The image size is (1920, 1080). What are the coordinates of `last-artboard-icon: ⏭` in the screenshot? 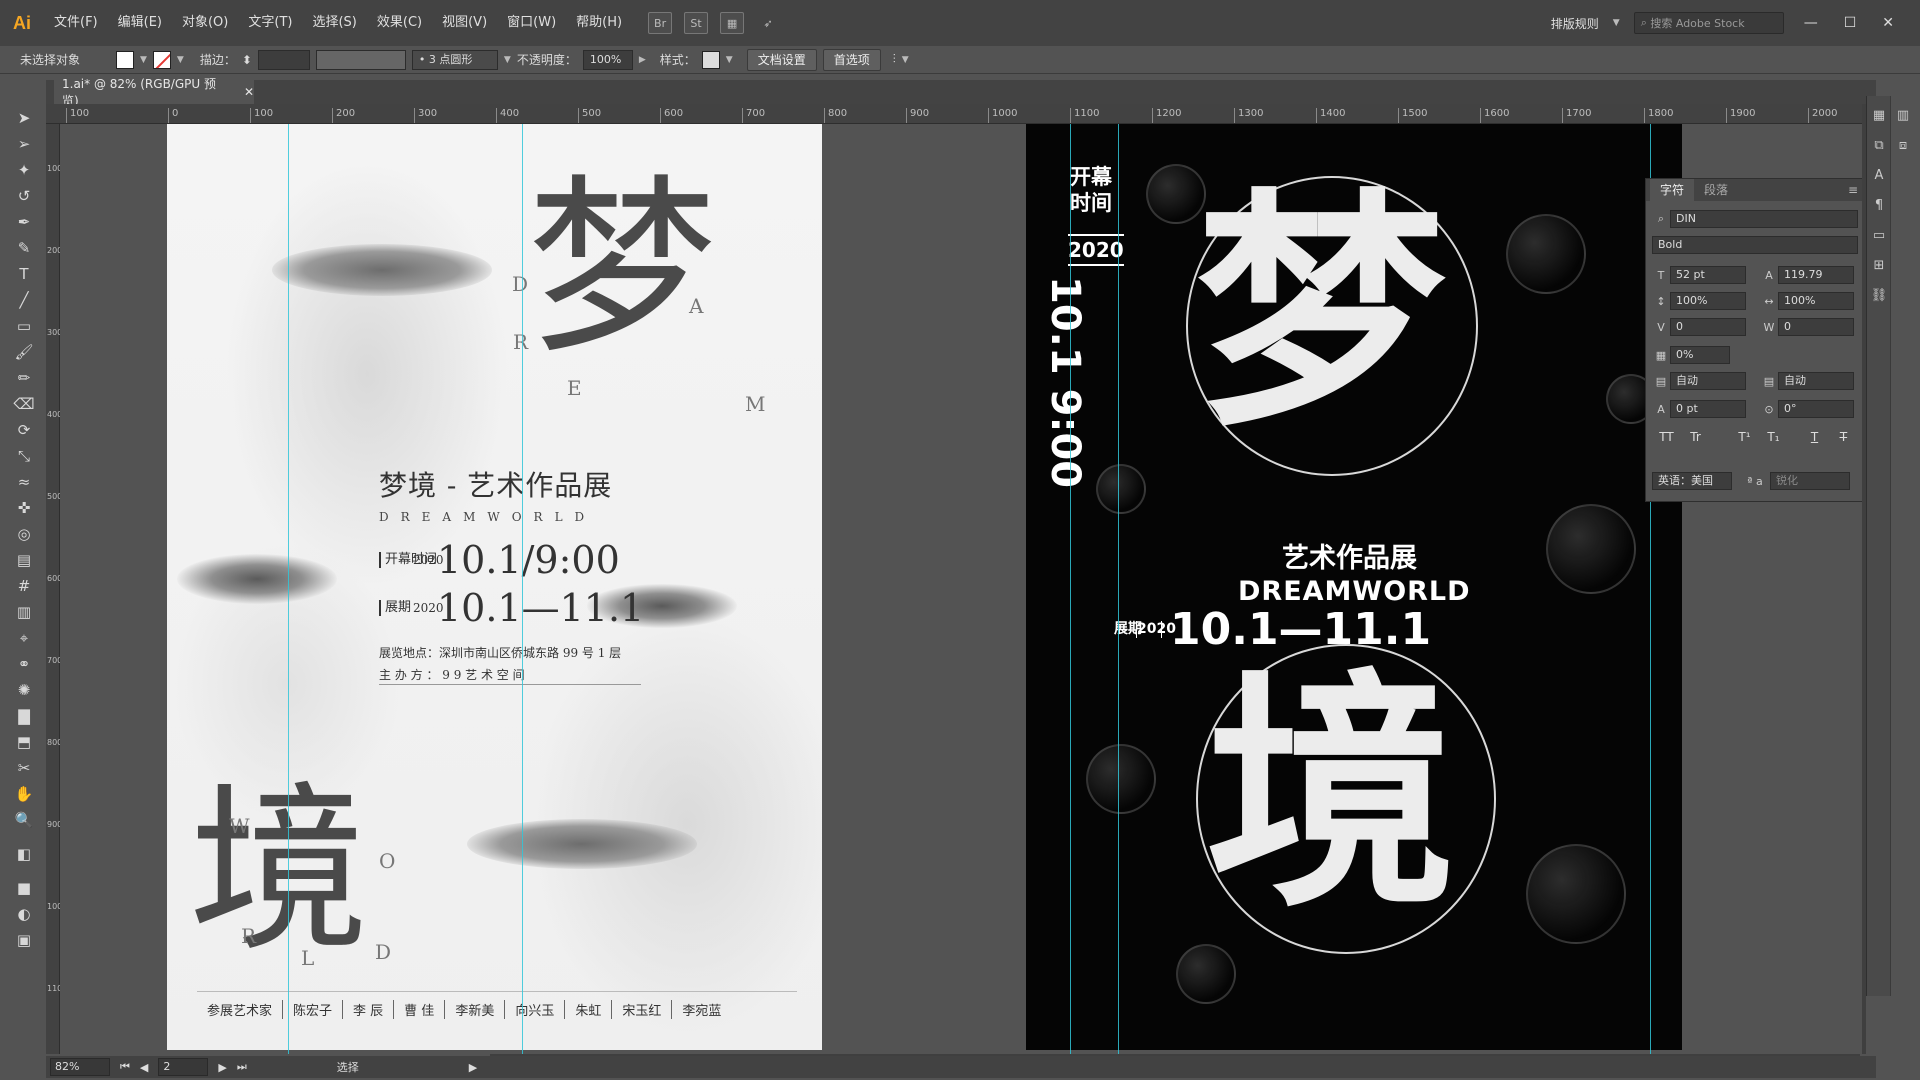 It's located at (242, 1067).